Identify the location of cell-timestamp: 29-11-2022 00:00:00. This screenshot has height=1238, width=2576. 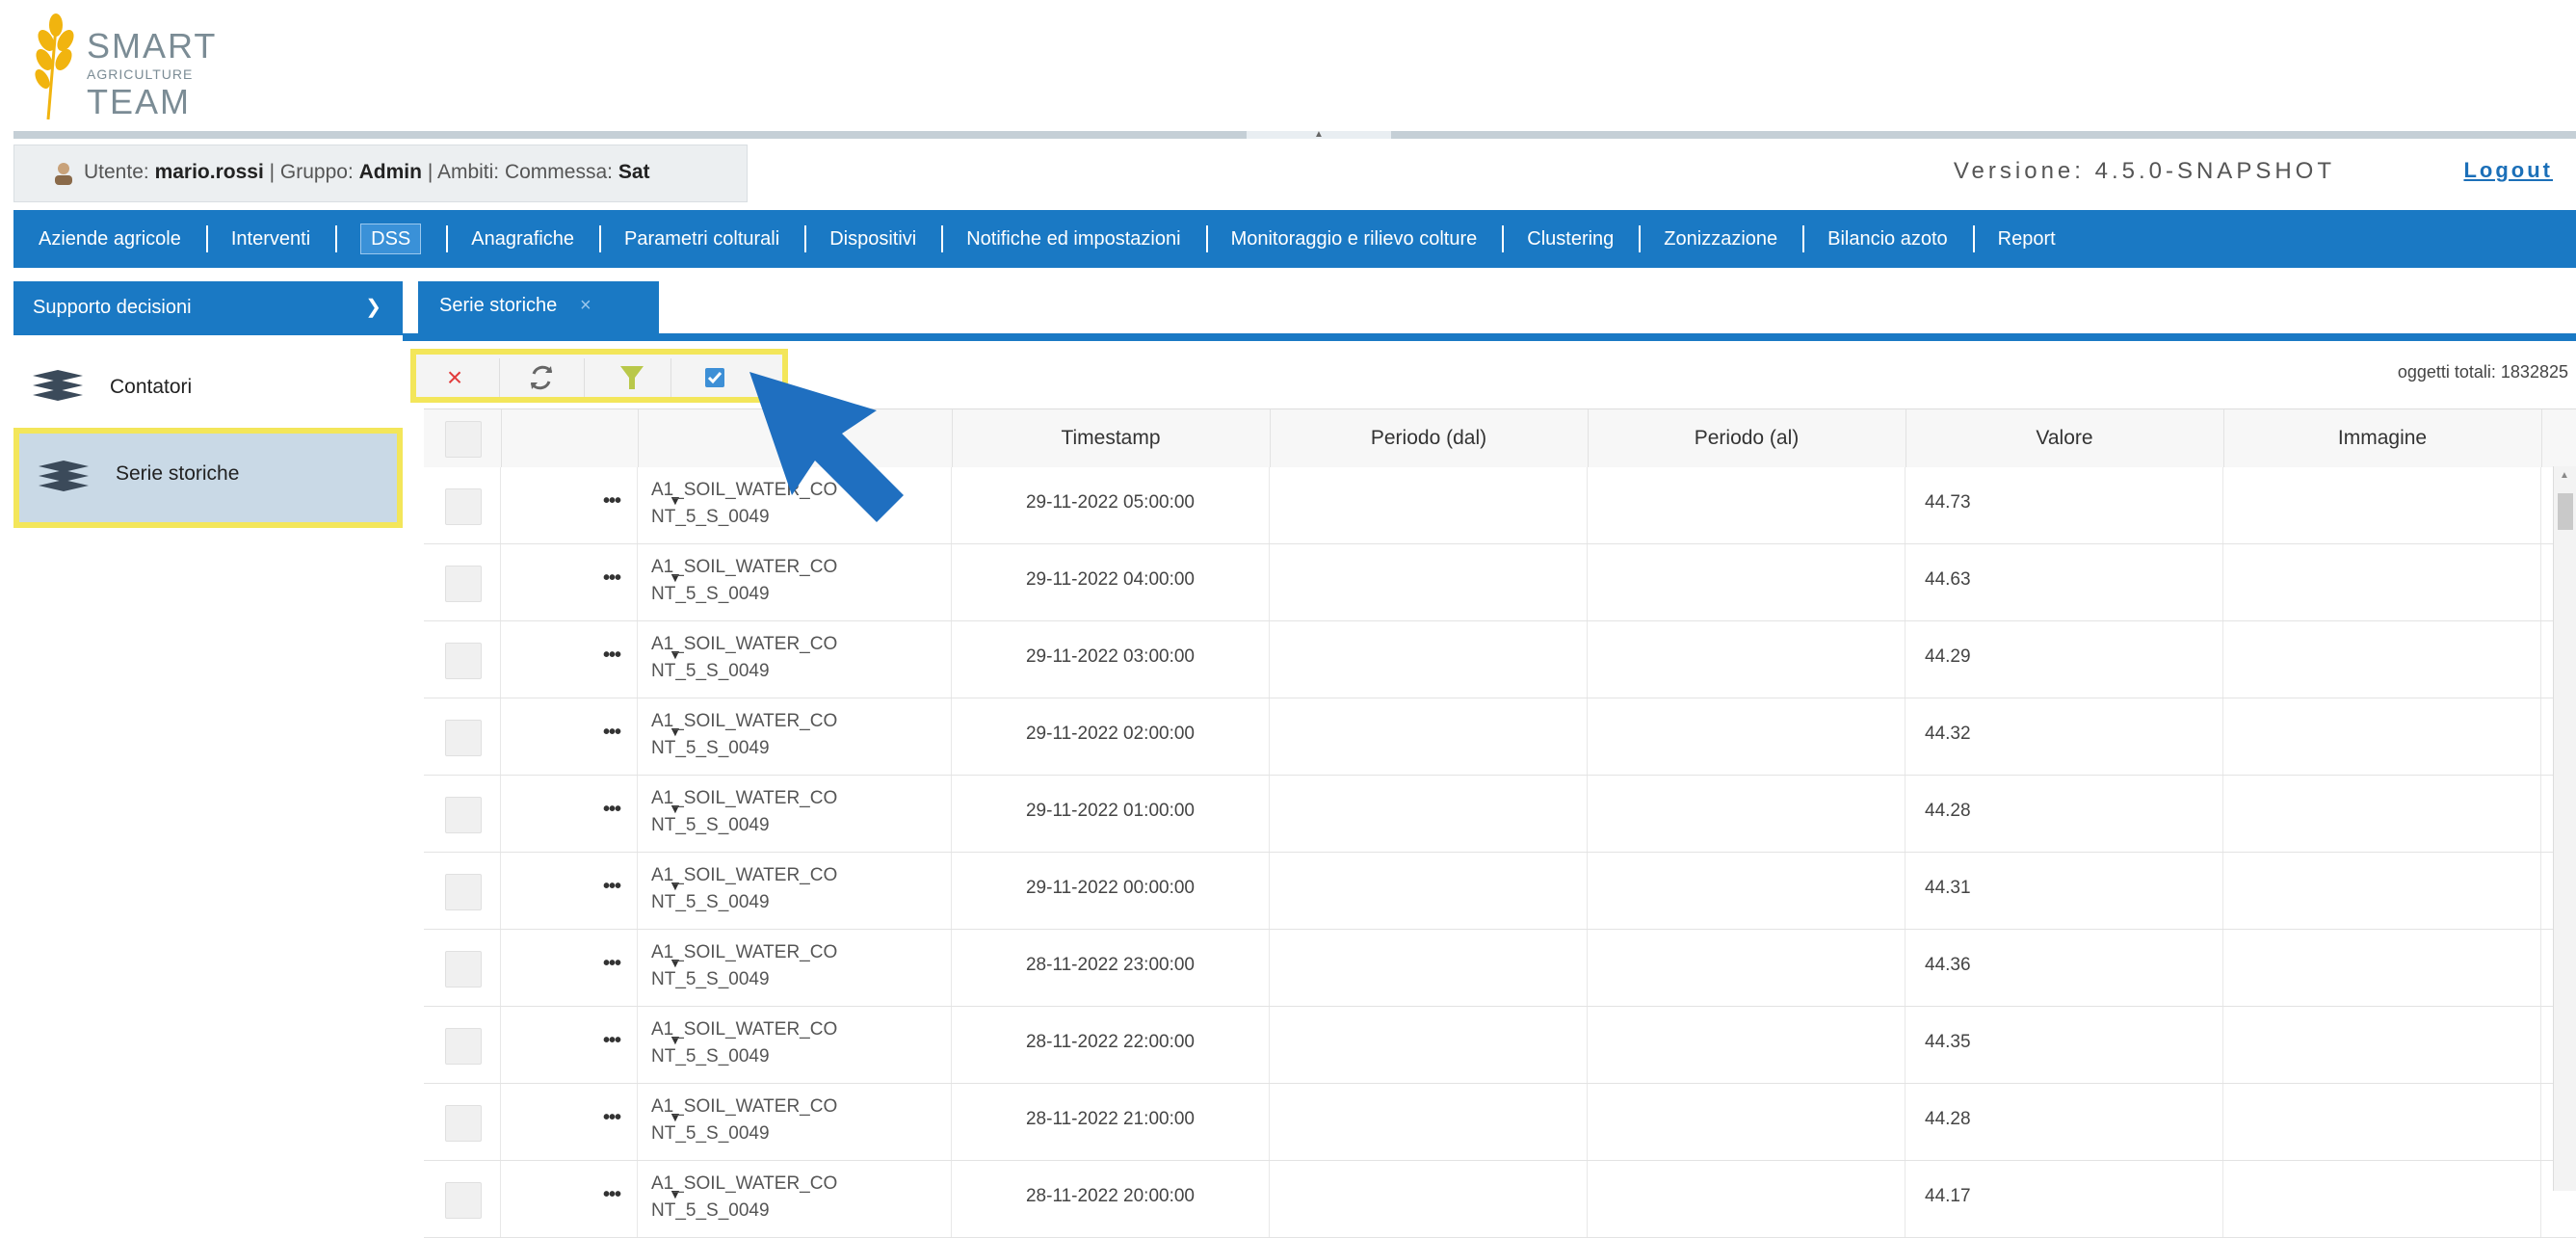
(1111, 891).